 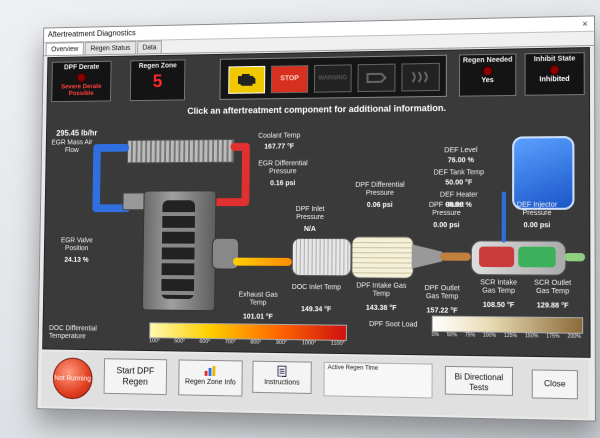 I want to click on egr-valve-label: EGR Valve Position, so click(x=76, y=245).